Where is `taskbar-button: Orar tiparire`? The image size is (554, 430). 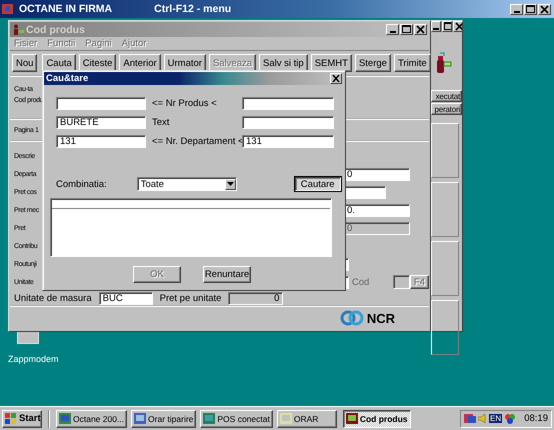
taskbar-button: Orar tiparire is located at coordinates (163, 419).